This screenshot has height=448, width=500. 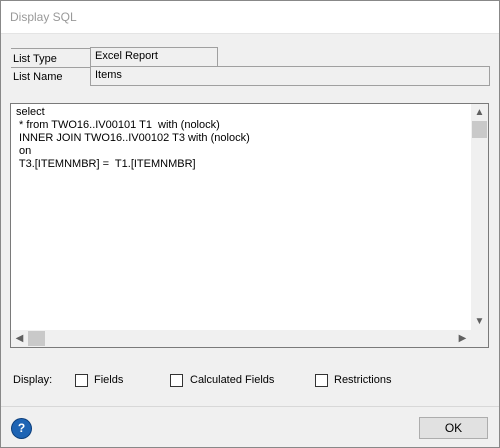 What do you see at coordinates (479, 321) in the screenshot?
I see `scroll-down-icon: ▼` at bounding box center [479, 321].